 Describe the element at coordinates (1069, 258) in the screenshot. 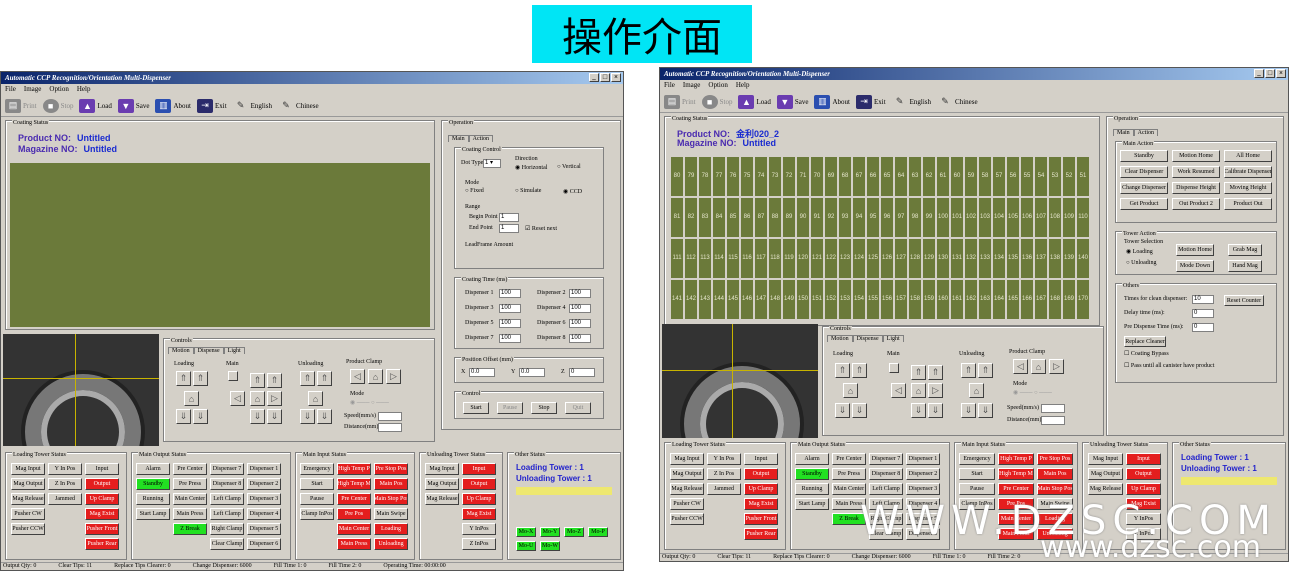

I see `grid-cell: 139` at that location.